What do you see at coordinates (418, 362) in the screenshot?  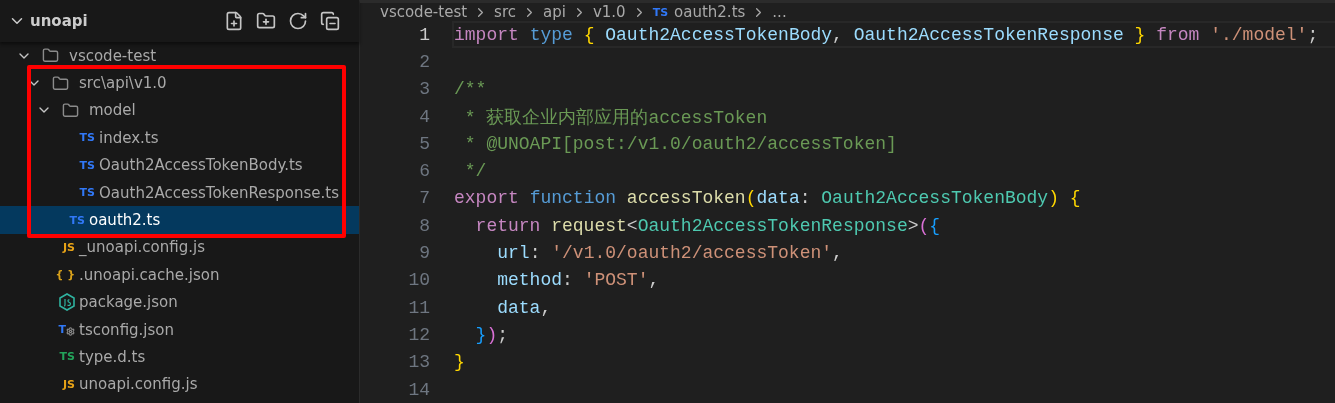 I see `line-number: 13` at bounding box center [418, 362].